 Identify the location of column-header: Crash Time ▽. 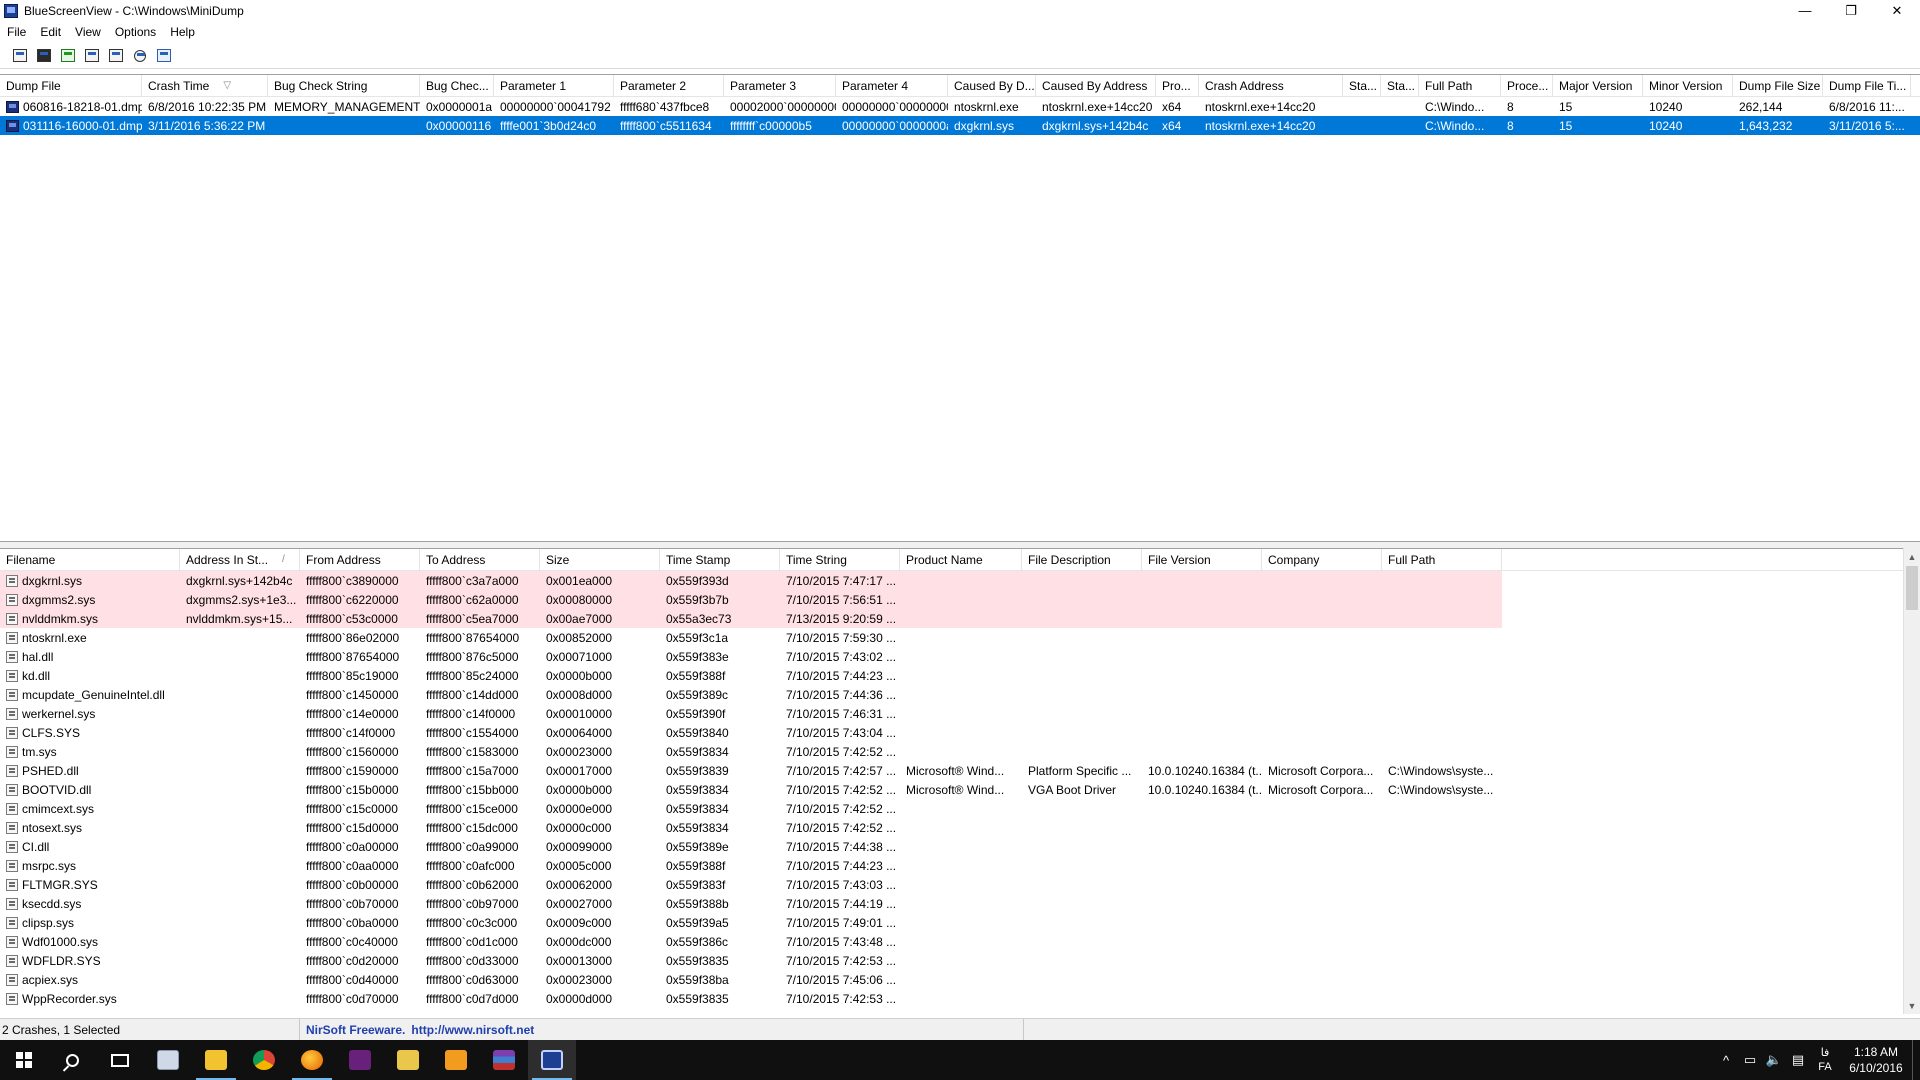
(205, 85).